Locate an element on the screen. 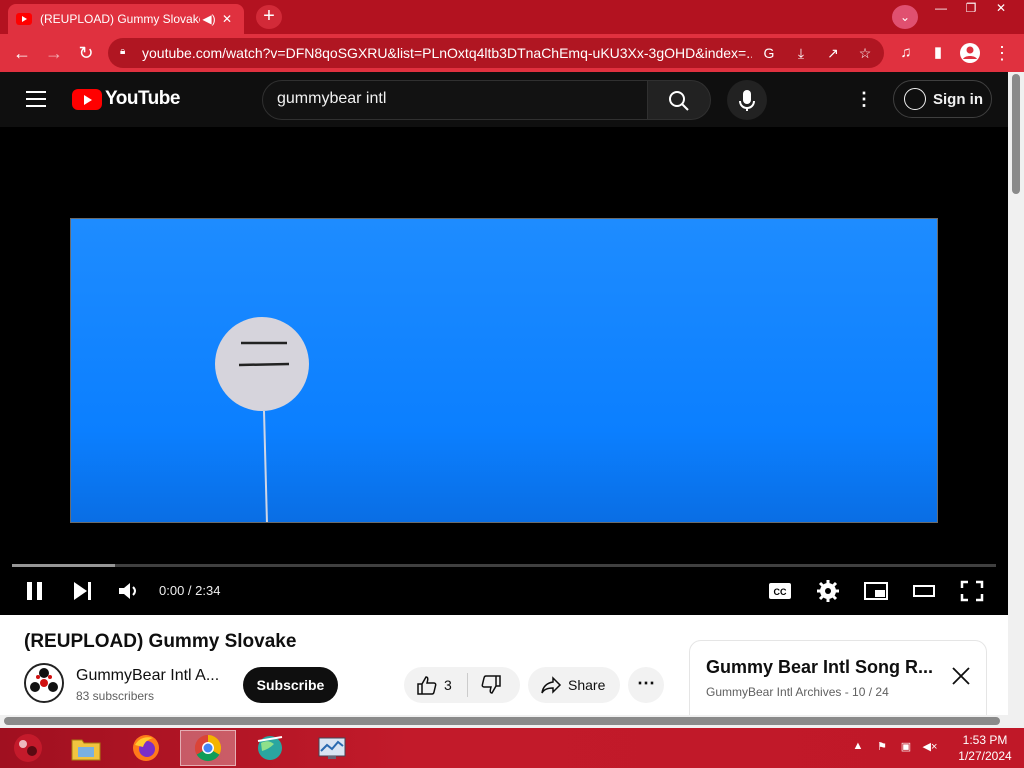  taskbar-file-explorer is located at coordinates (86, 748).